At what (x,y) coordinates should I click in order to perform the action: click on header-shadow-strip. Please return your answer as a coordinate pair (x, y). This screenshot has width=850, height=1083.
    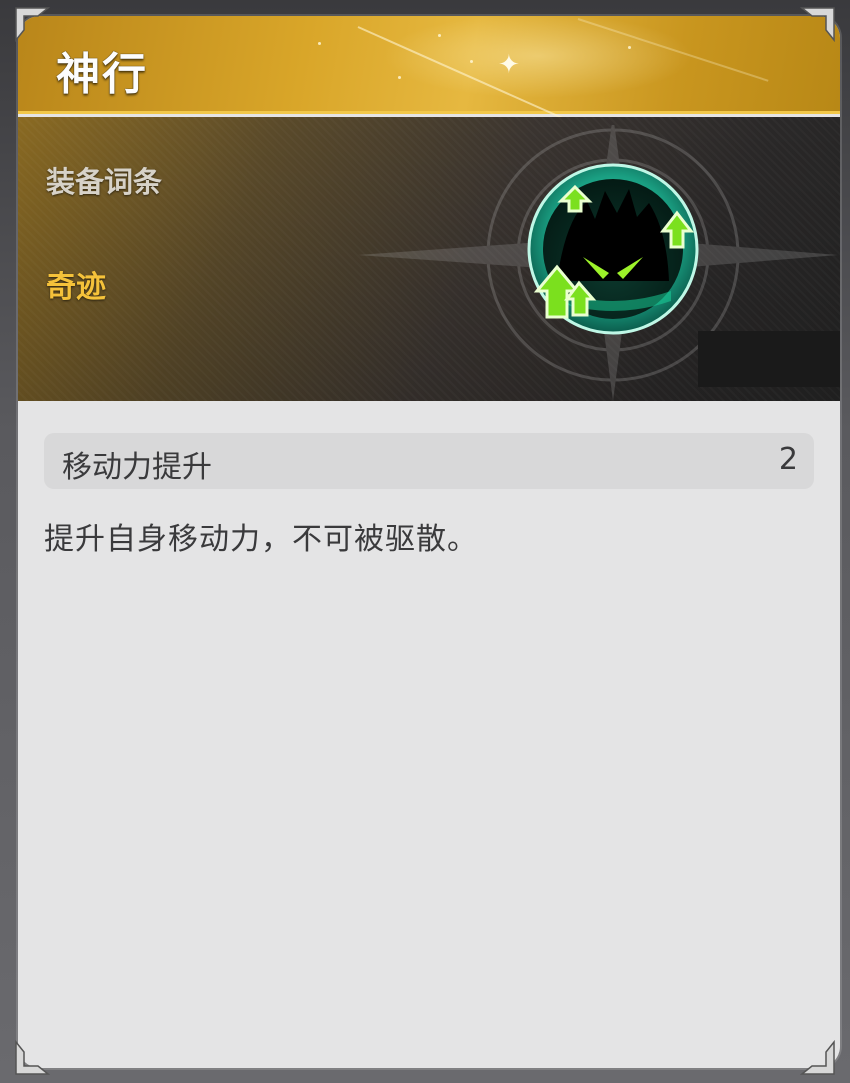
    Looking at the image, I should click on (769, 359).